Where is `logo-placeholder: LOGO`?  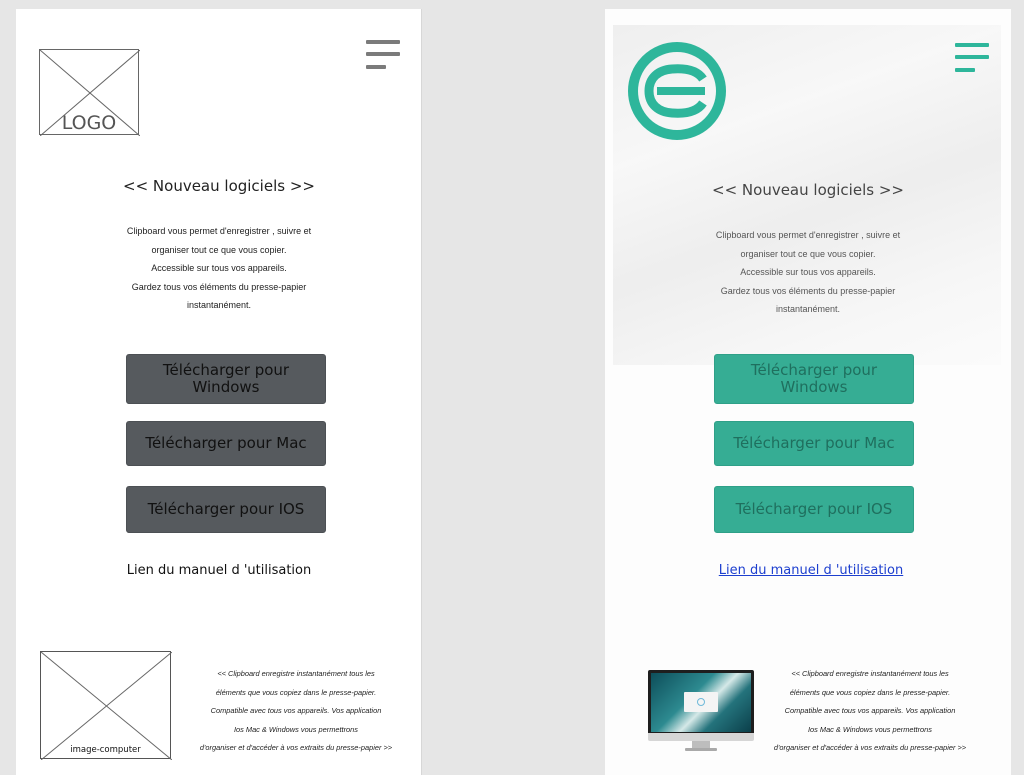 logo-placeholder: LOGO is located at coordinates (89, 92).